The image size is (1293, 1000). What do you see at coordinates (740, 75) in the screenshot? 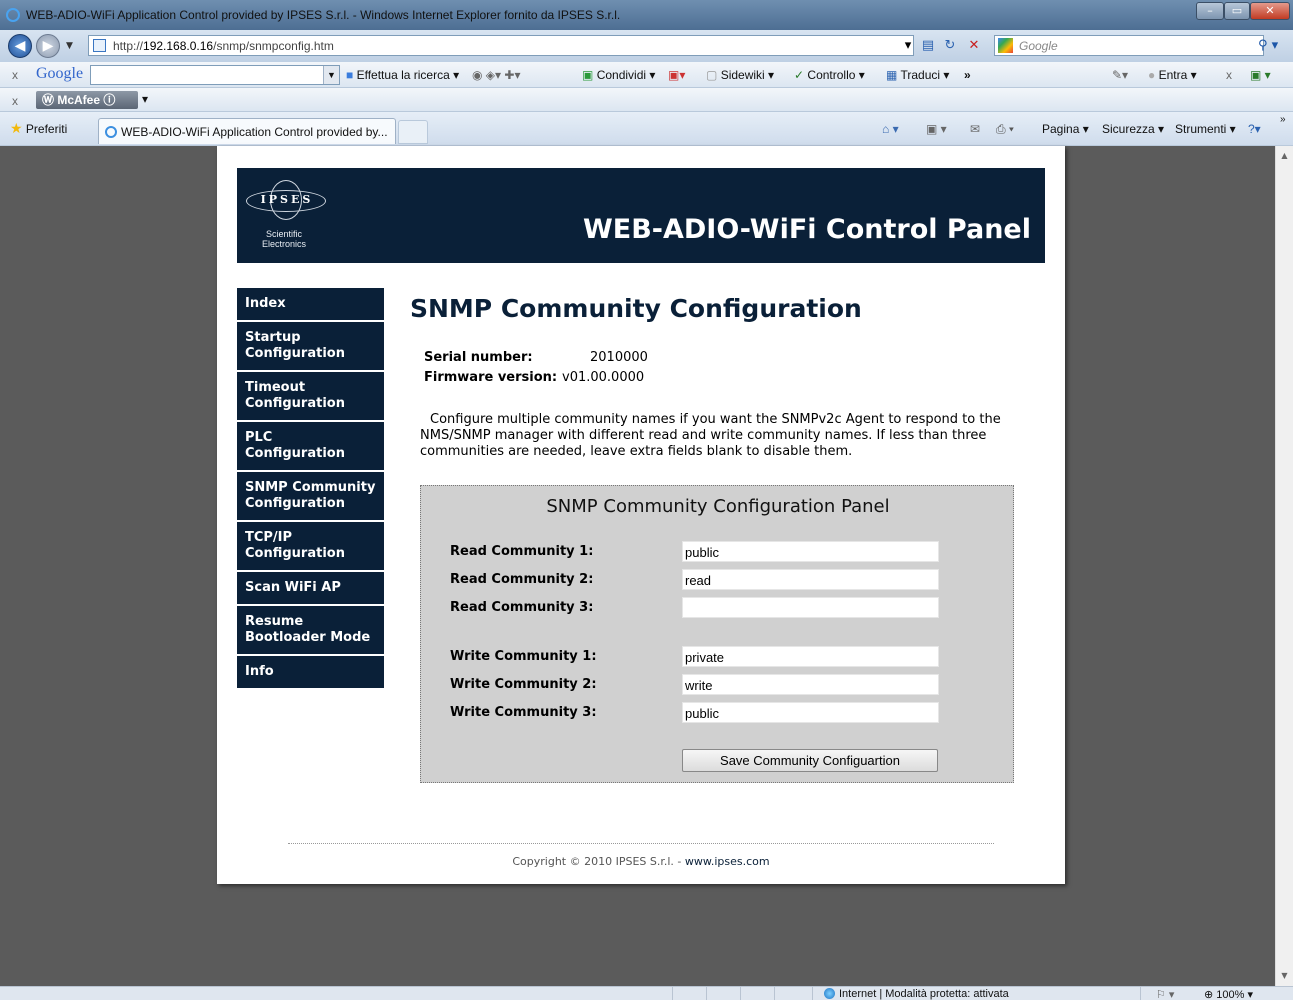
I see `sidewiki-button: ▢ Sidewiki ▾` at bounding box center [740, 75].